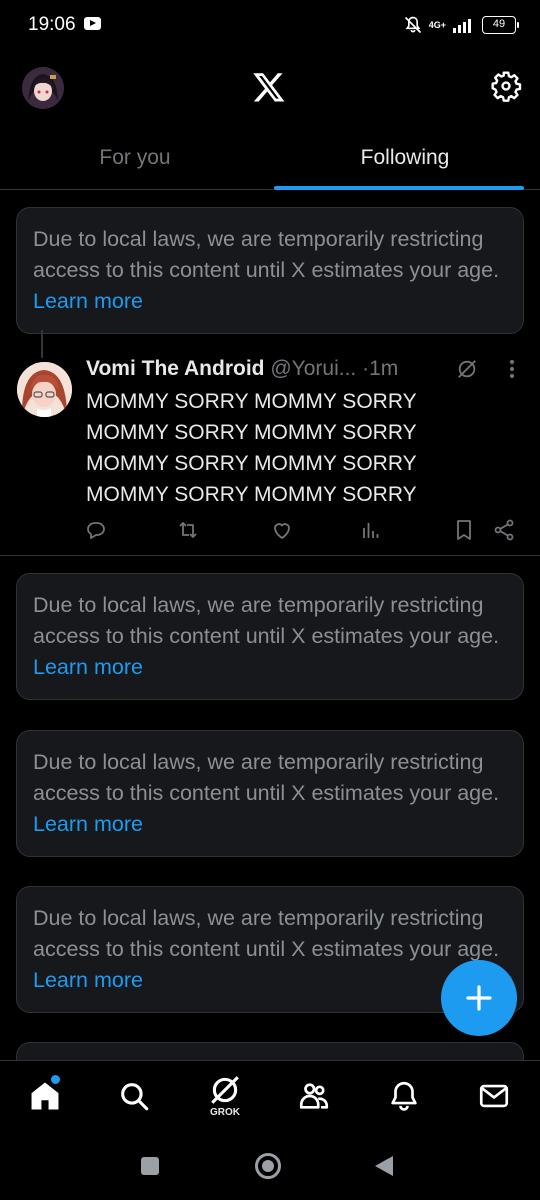 This screenshot has height=1200, width=540. What do you see at coordinates (314, 1096) in the screenshot?
I see `communities-icon` at bounding box center [314, 1096].